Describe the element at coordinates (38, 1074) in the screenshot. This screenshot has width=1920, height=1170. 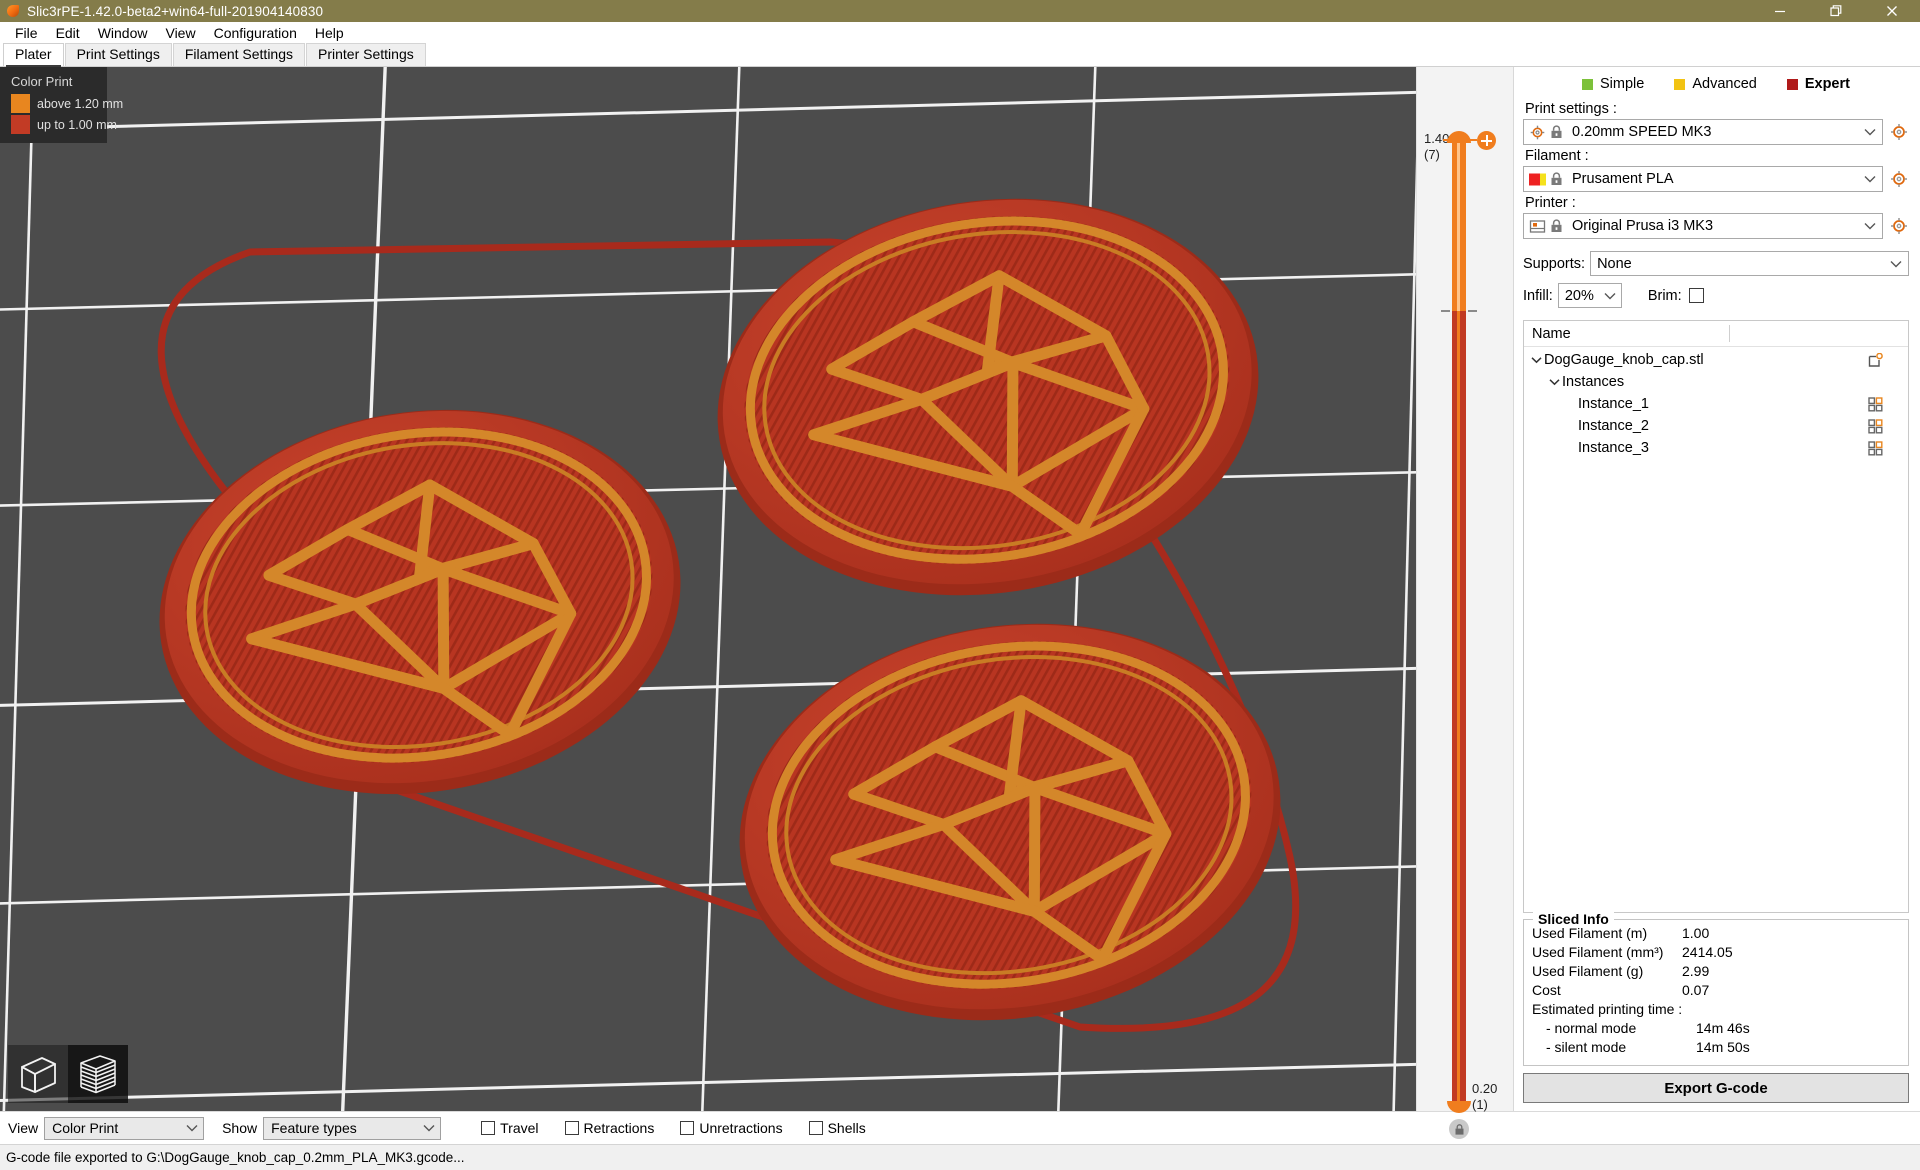
I see `3d-editor-view-icon` at that location.